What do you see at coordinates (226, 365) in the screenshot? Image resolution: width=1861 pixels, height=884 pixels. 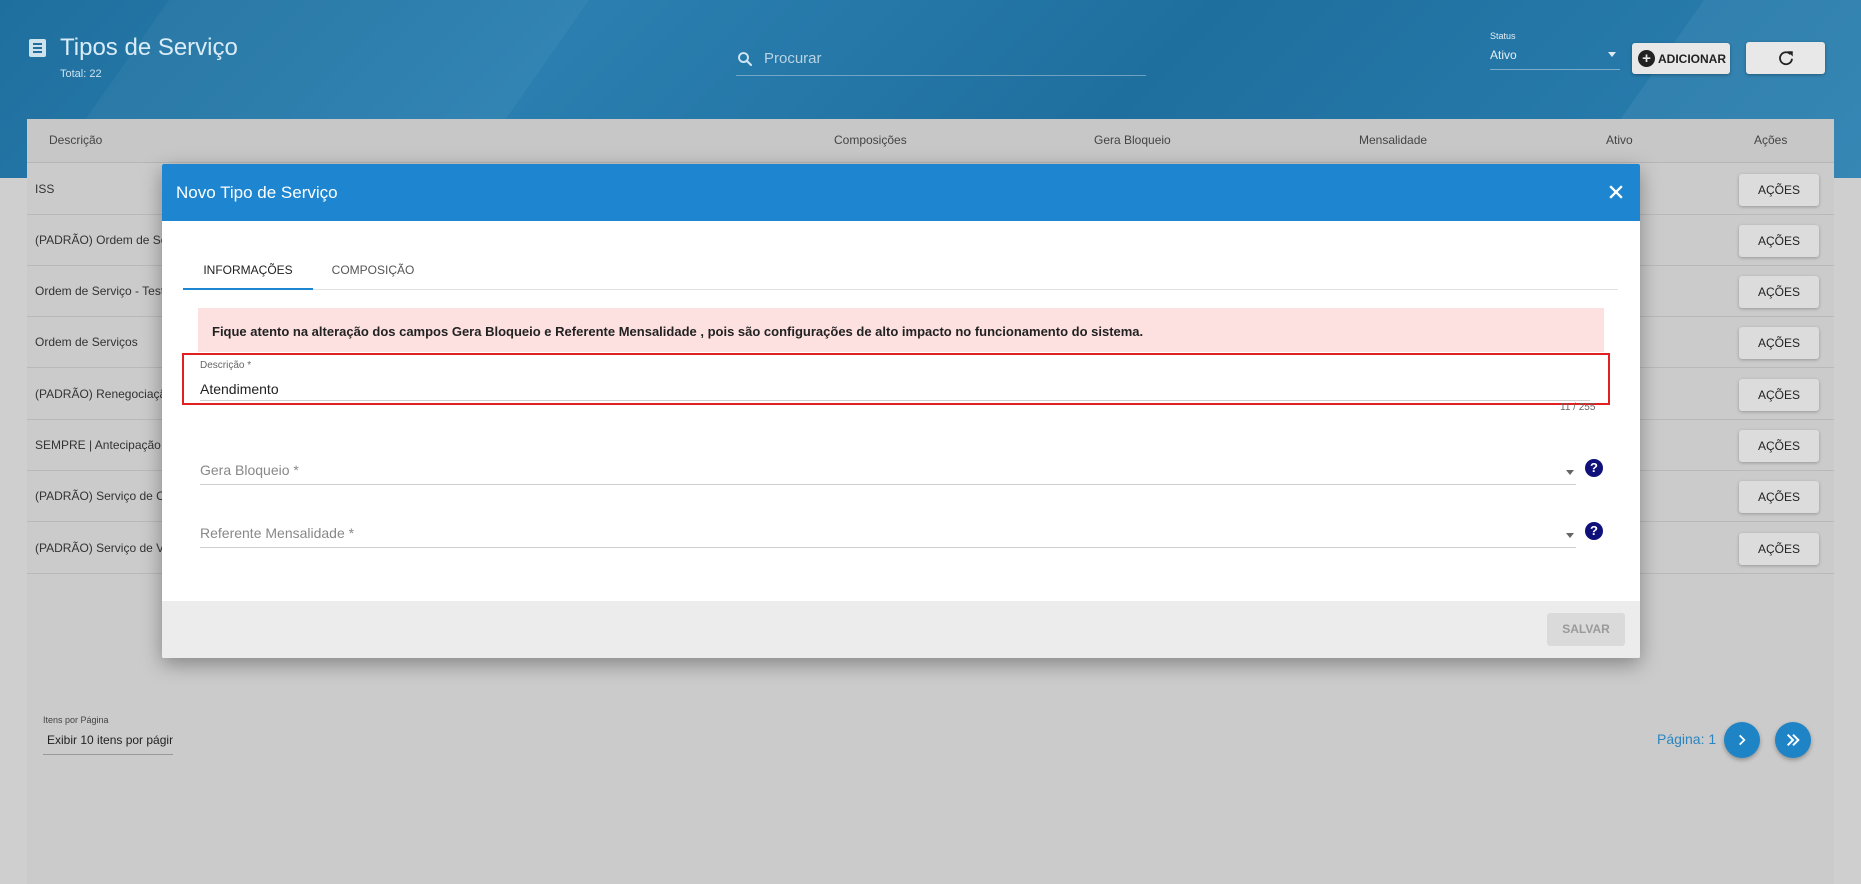 I see `descricao-label: Descrição *` at bounding box center [226, 365].